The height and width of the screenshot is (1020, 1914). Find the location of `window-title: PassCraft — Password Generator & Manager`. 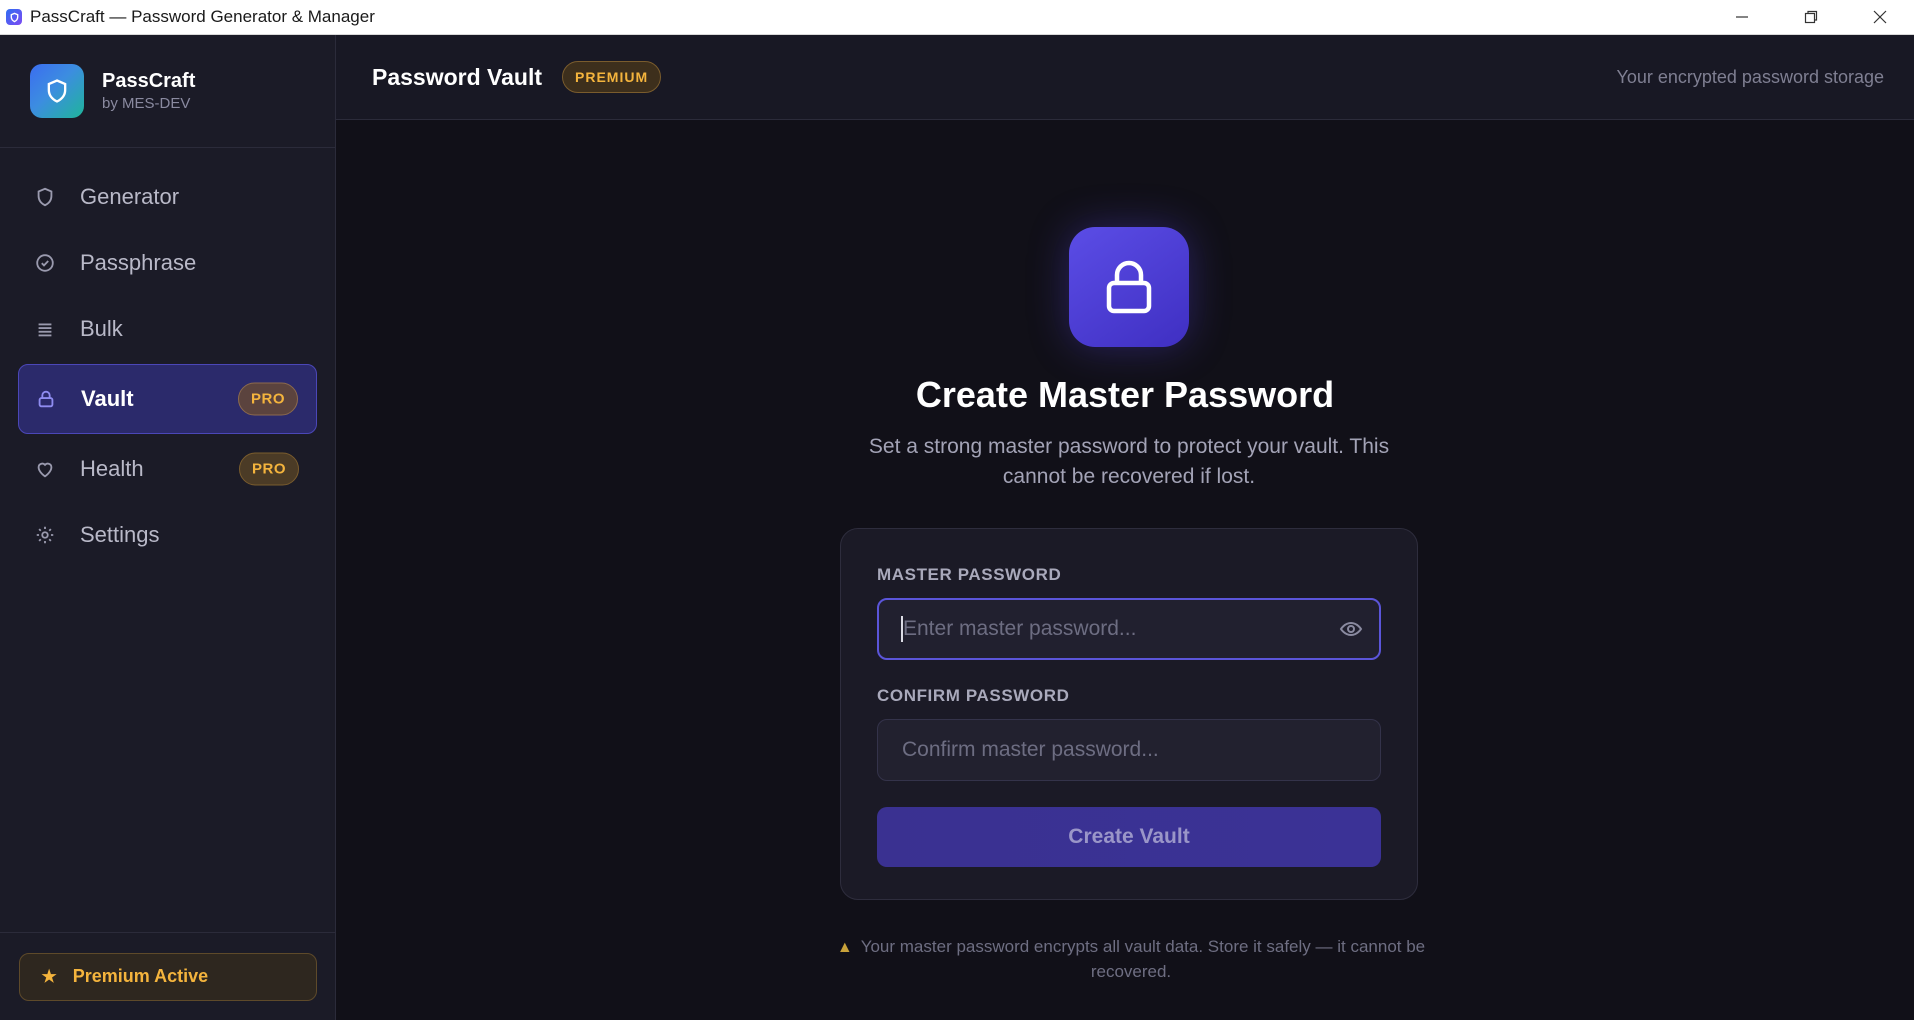

window-title: PassCraft — Password Generator & Manager is located at coordinates (202, 16).